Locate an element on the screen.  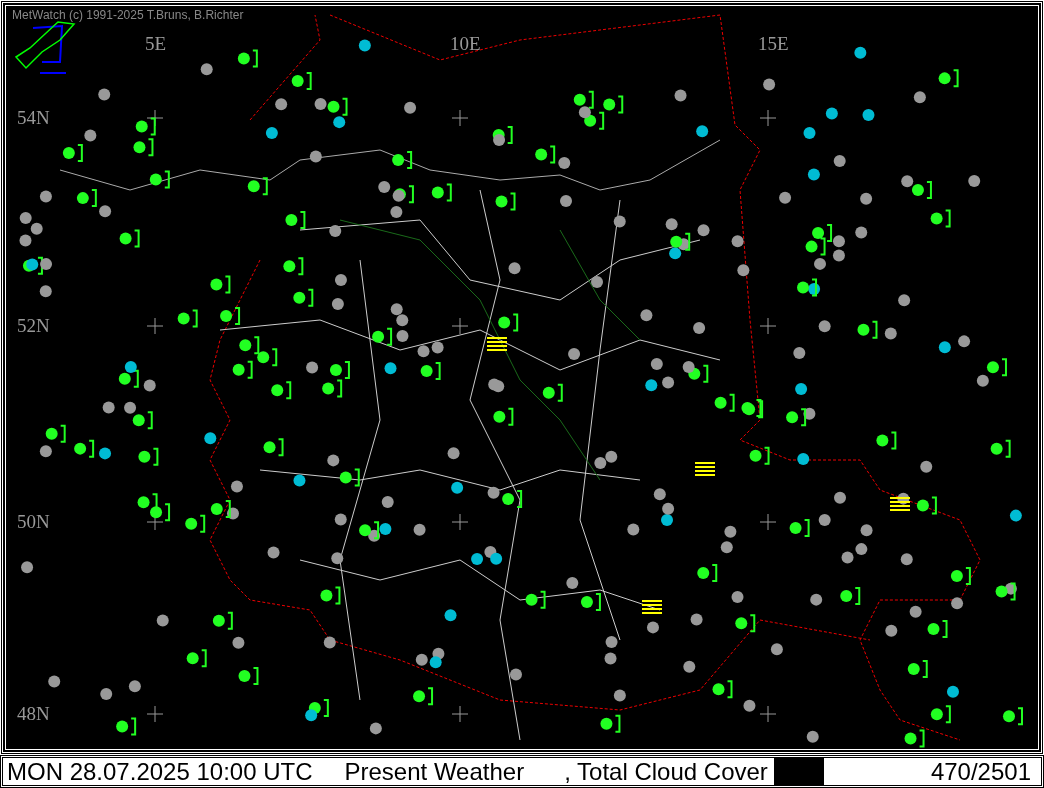
latitude-label: 54N is located at coordinates (33, 118).